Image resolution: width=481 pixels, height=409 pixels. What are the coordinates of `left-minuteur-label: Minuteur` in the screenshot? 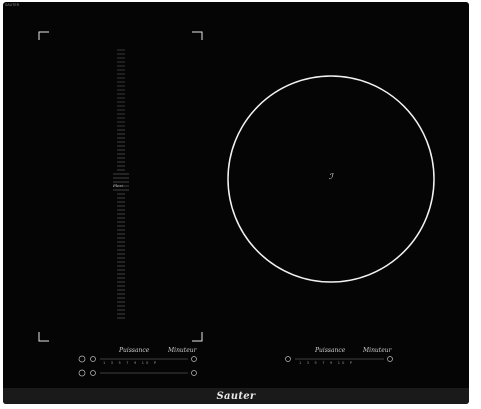 It's located at (182, 350).